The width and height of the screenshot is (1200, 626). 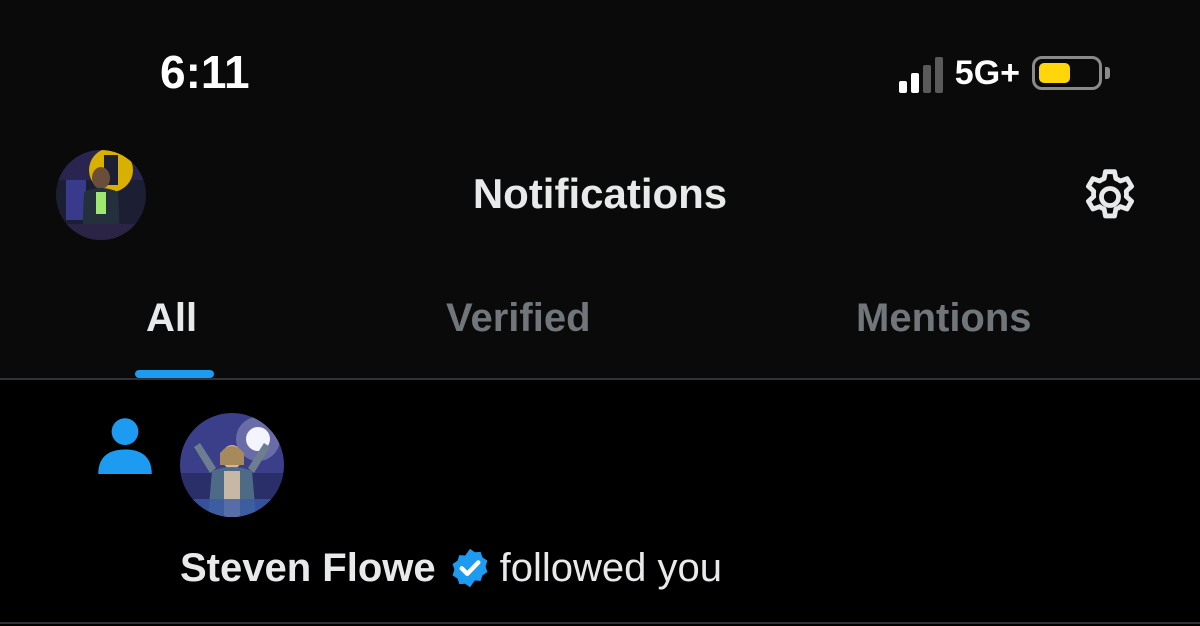 I want to click on notification-text: Steven Flowe followed you, so click(x=451, y=568).